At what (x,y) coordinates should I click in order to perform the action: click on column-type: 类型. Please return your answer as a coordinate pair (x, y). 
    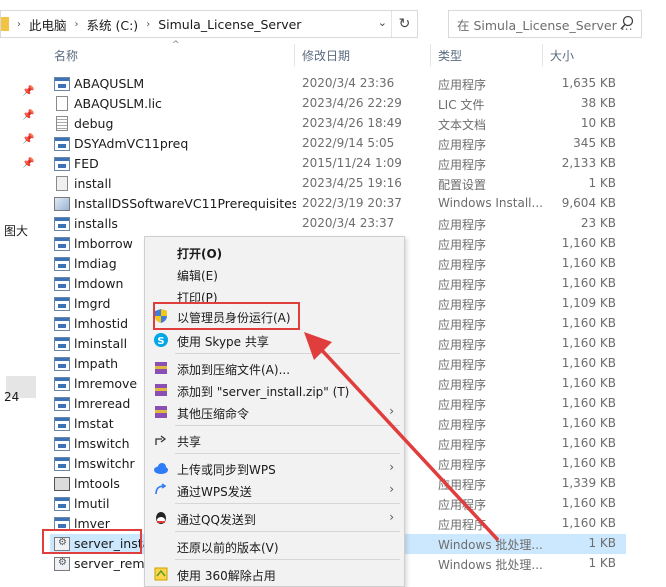
    Looking at the image, I should click on (450, 55).